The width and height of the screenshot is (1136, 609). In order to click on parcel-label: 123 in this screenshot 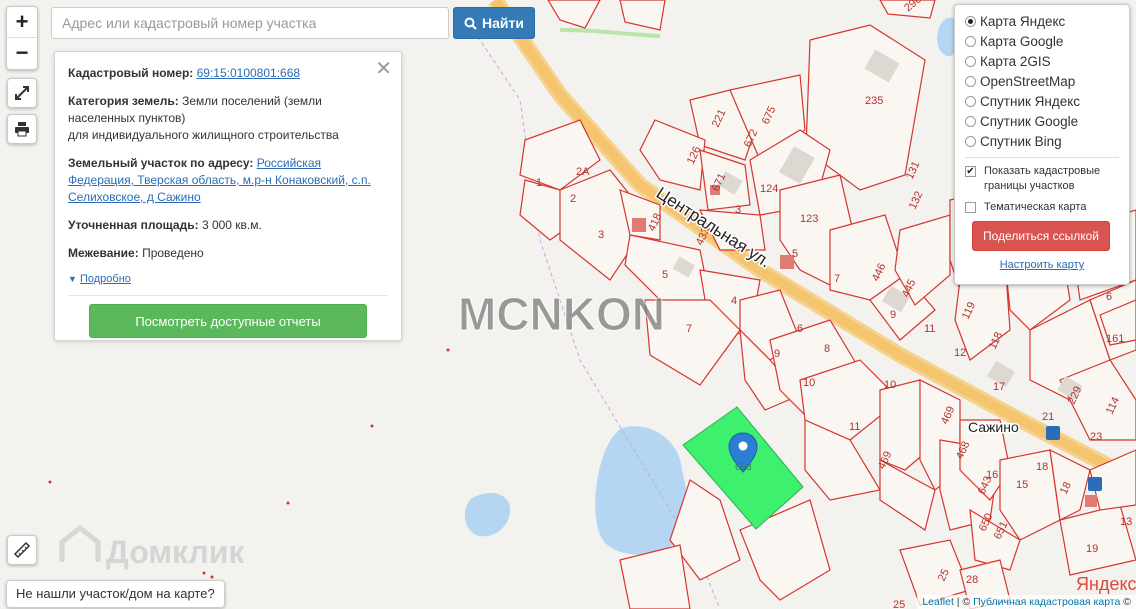, I will do `click(809, 219)`.